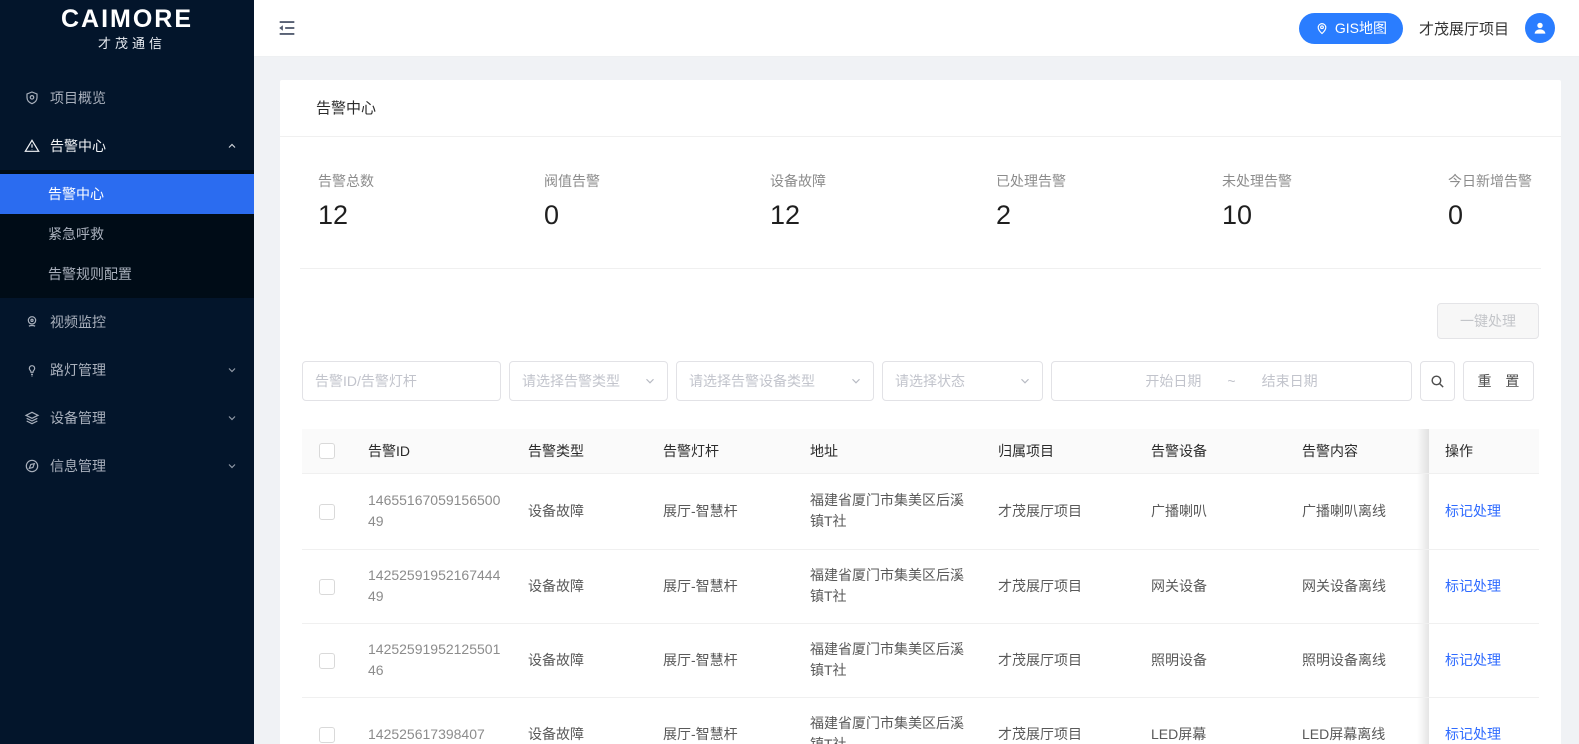  I want to click on alarm-device-type-select: 请选择告警设备类型, so click(775, 381).